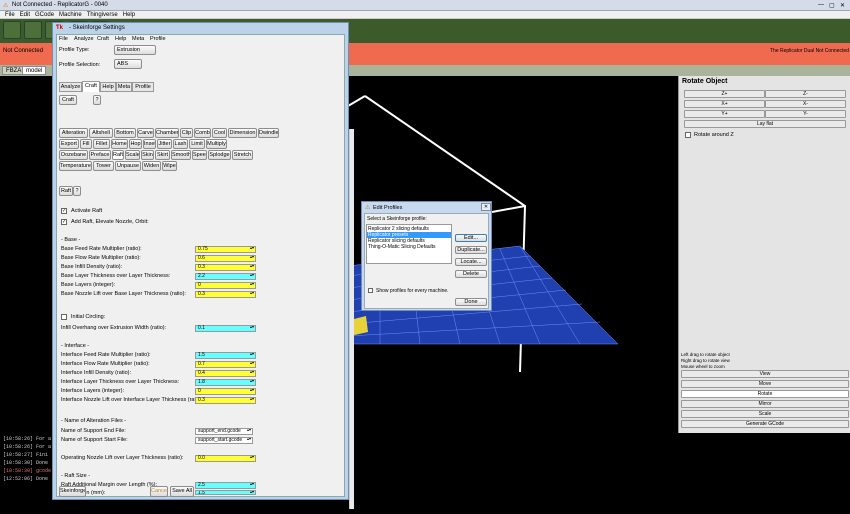 This screenshot has height=514, width=850. Describe the element at coordinates (688, 135) in the screenshot. I see `rotate-around-z-checkbox` at that location.